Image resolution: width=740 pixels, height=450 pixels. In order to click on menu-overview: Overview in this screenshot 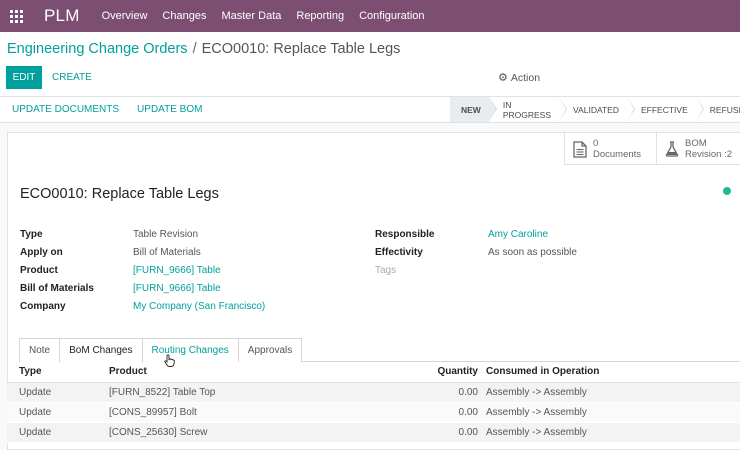, I will do `click(125, 16)`.